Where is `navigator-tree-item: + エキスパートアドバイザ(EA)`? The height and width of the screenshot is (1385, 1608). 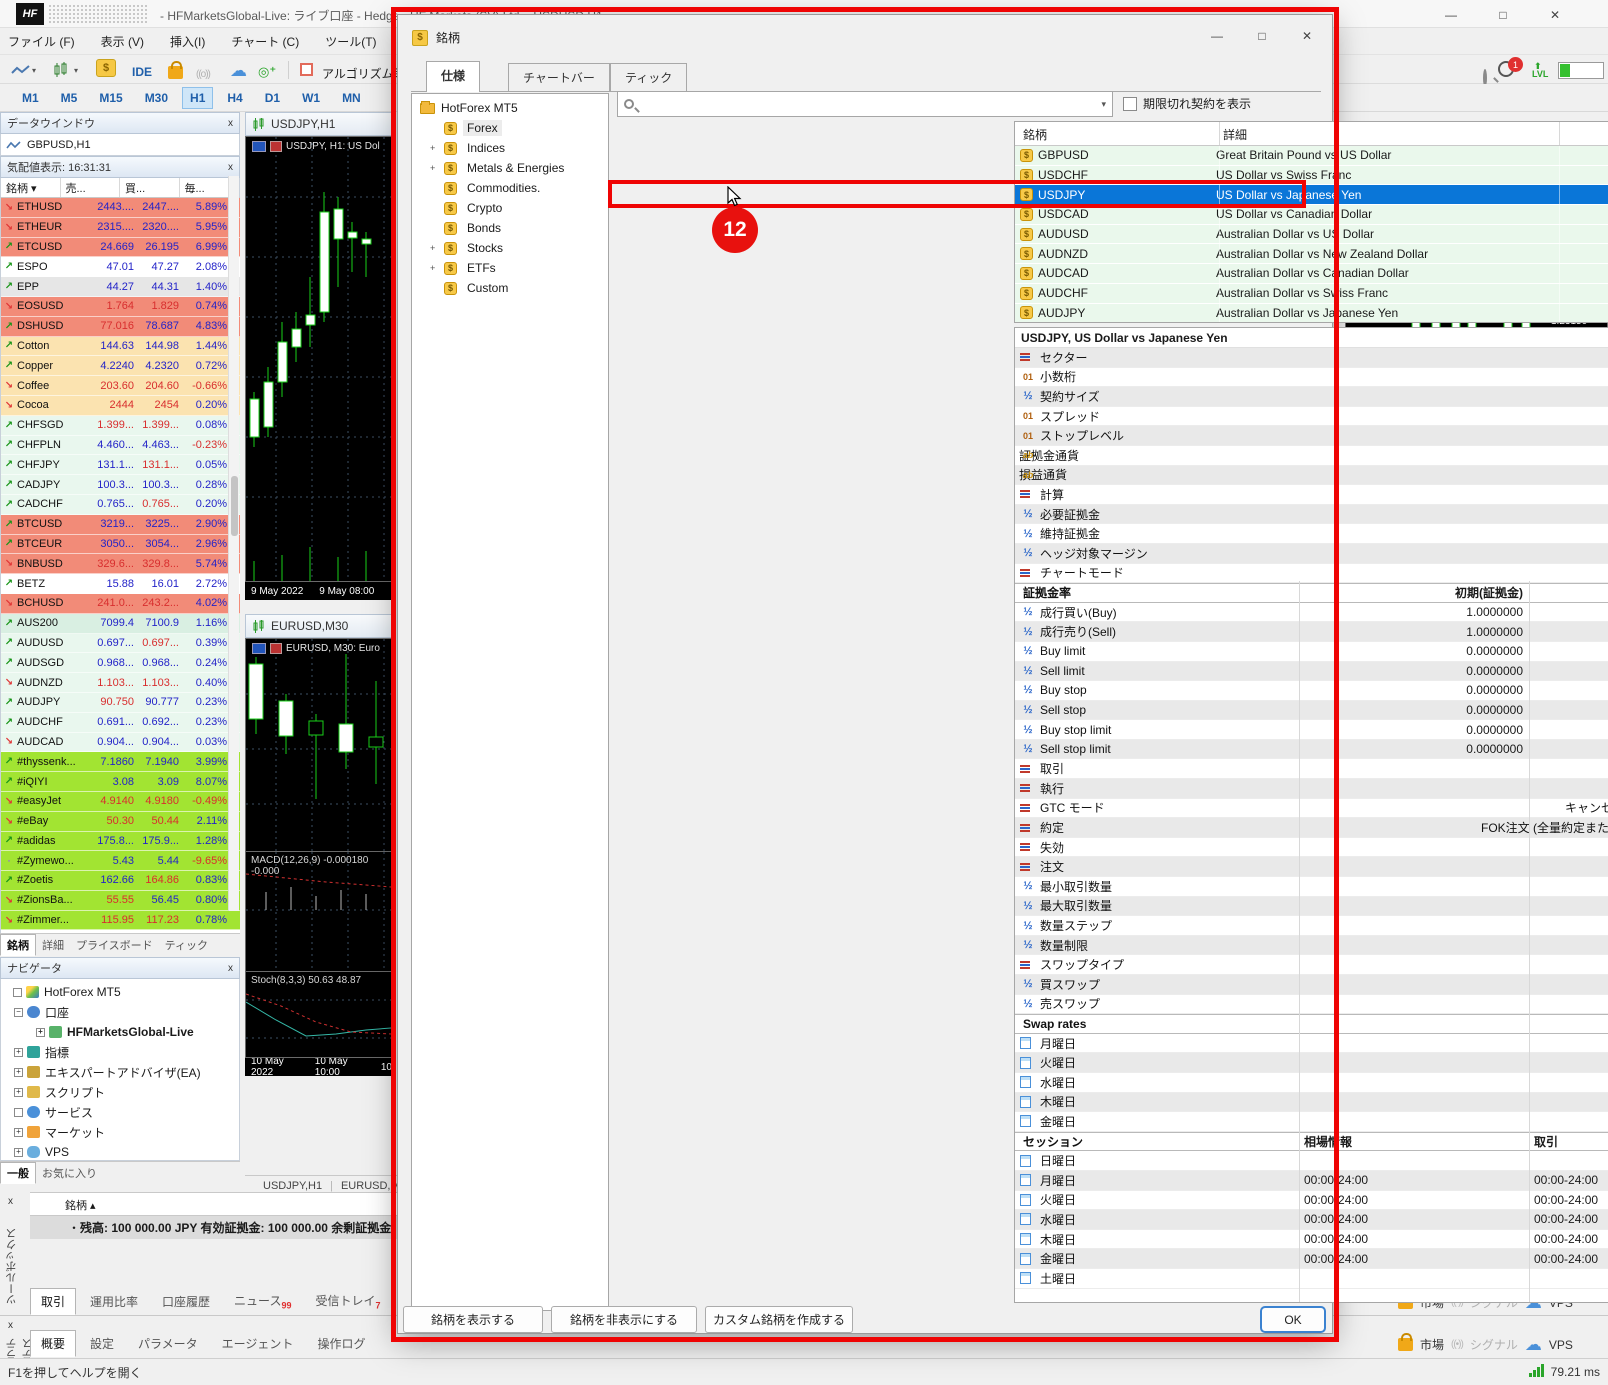
navigator-tree-item: + エキスパートアドバイザ(EA) is located at coordinates (120, 1072).